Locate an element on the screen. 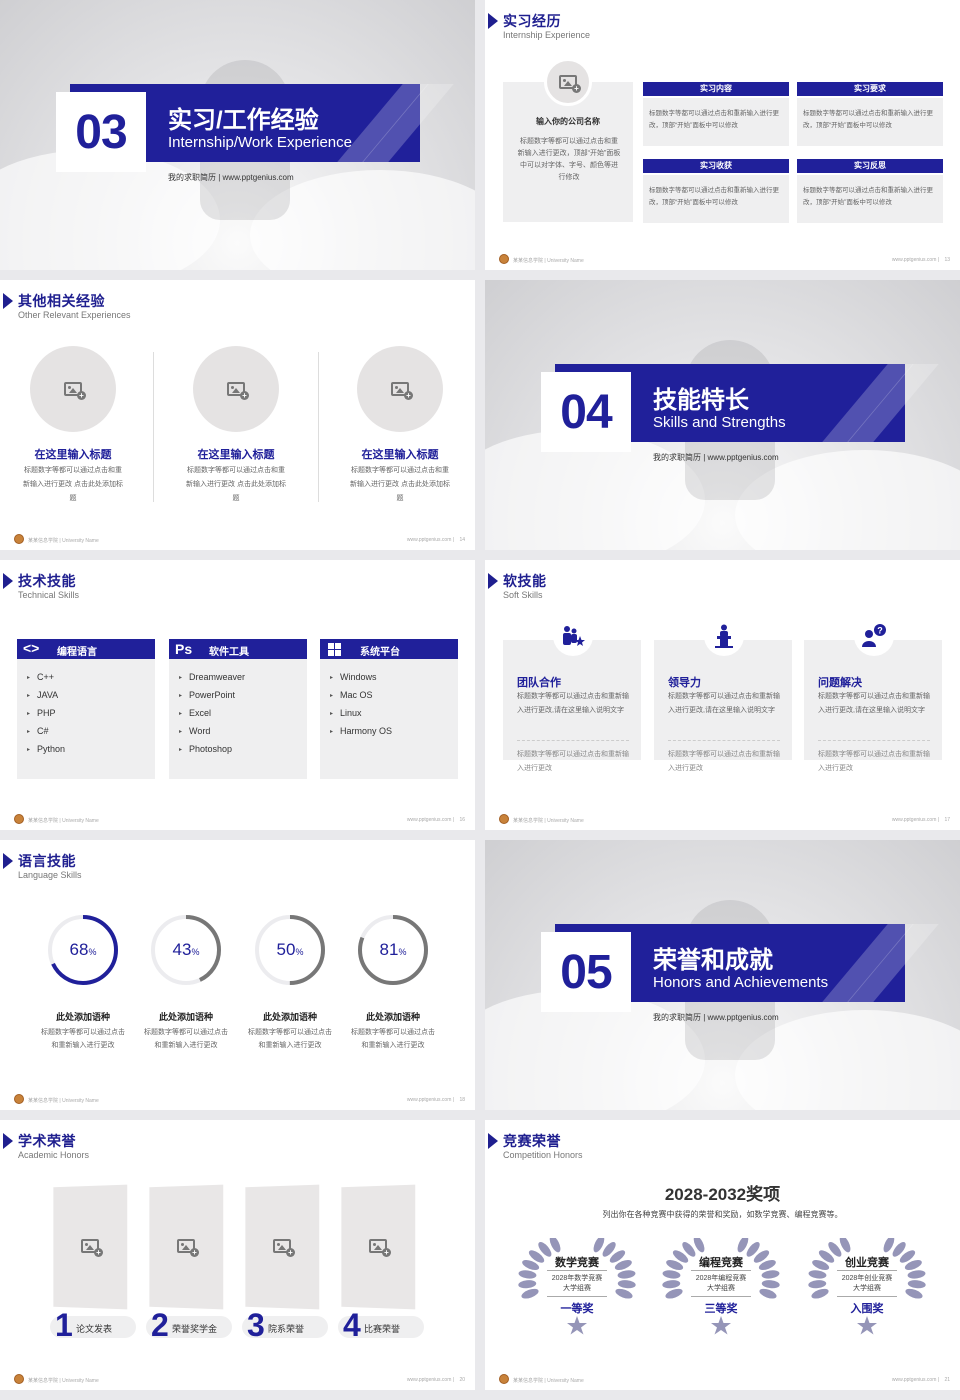  section-title: 技能特长 is located at coordinates (701, 400).